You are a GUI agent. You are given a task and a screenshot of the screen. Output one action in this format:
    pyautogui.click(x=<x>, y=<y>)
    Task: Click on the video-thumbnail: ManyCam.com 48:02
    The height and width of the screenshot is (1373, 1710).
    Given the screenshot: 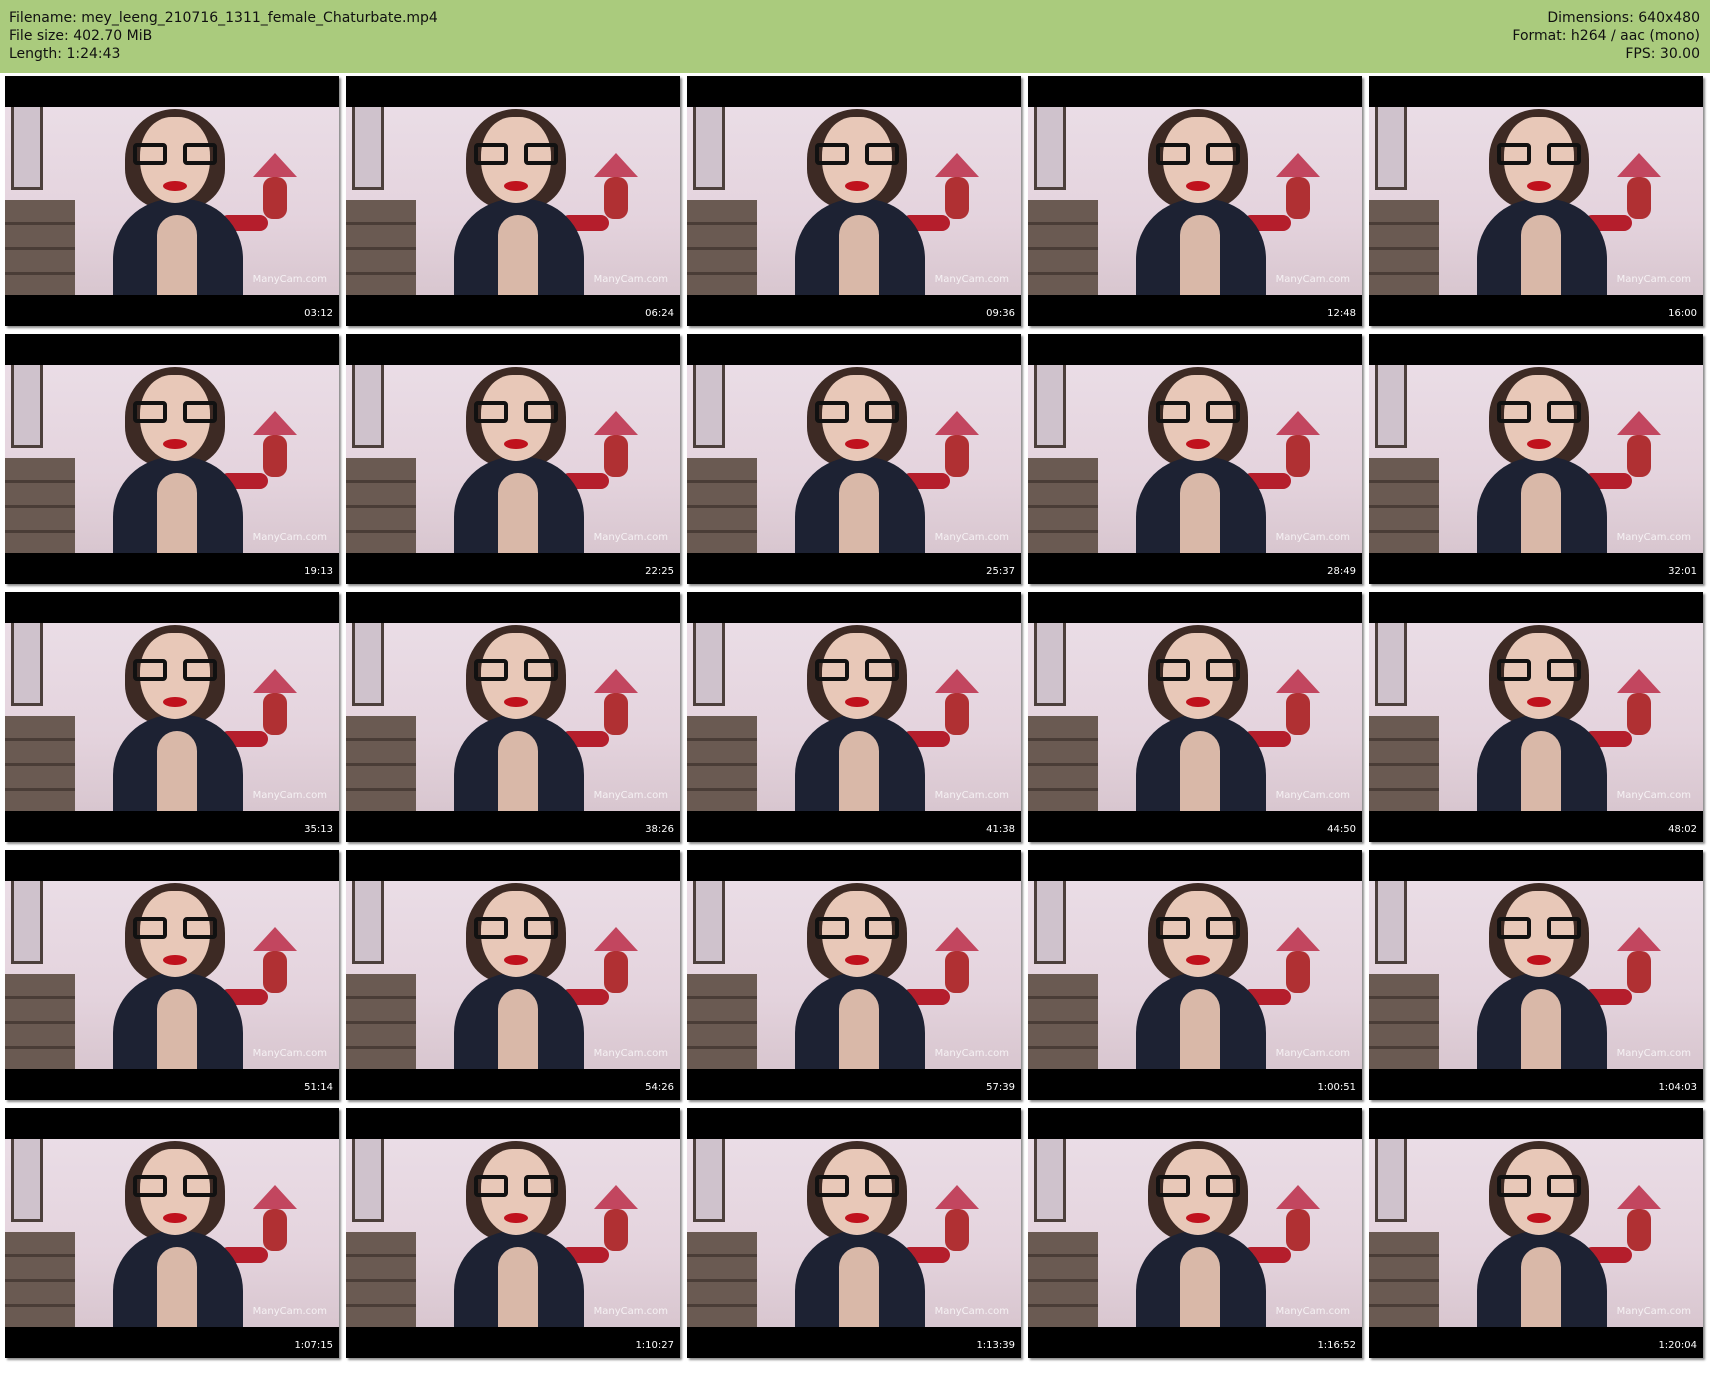 What is the action you would take?
    pyautogui.click(x=1536, y=717)
    